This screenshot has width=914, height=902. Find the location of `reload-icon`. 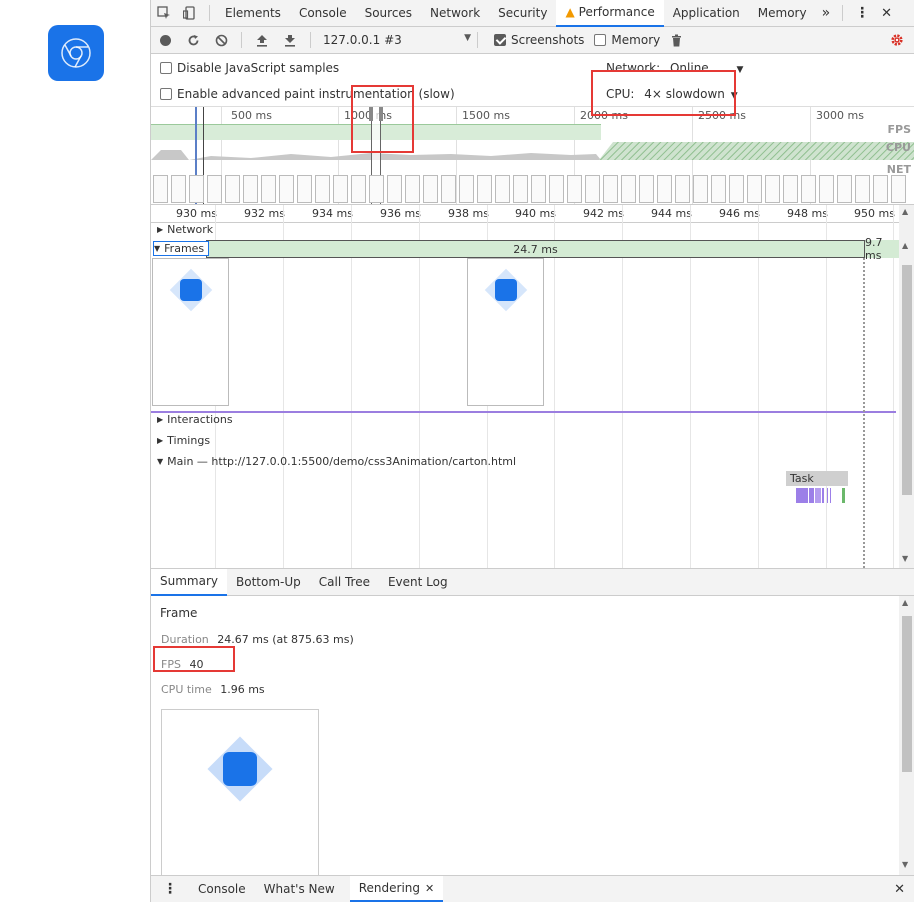

reload-icon is located at coordinates (193, 39).